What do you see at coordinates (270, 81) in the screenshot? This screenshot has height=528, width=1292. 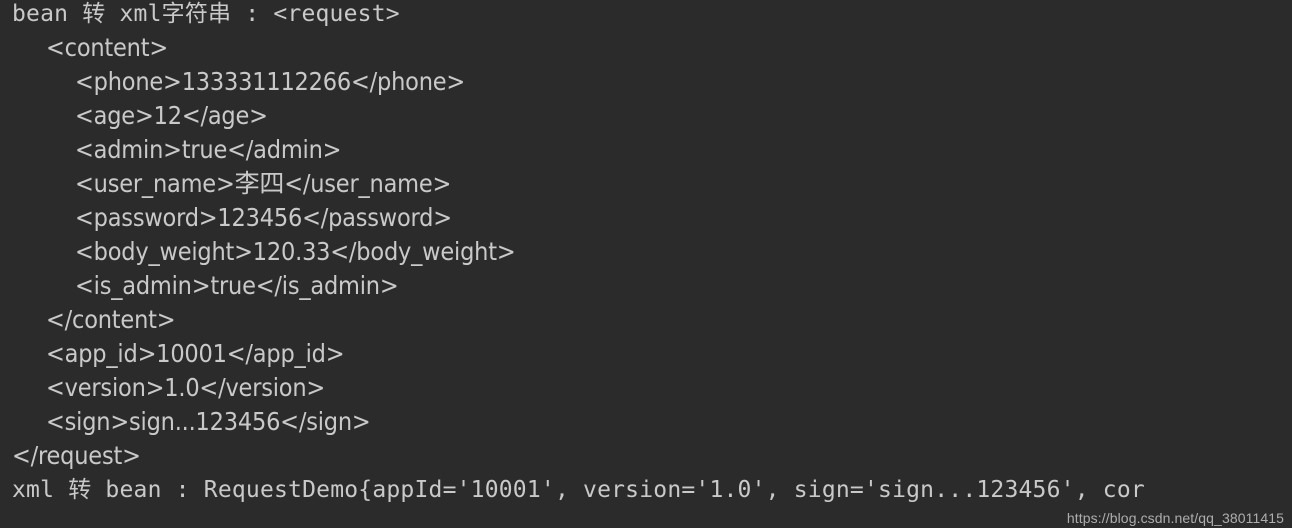 I see `log-line: <phone>133331112266</phone>` at bounding box center [270, 81].